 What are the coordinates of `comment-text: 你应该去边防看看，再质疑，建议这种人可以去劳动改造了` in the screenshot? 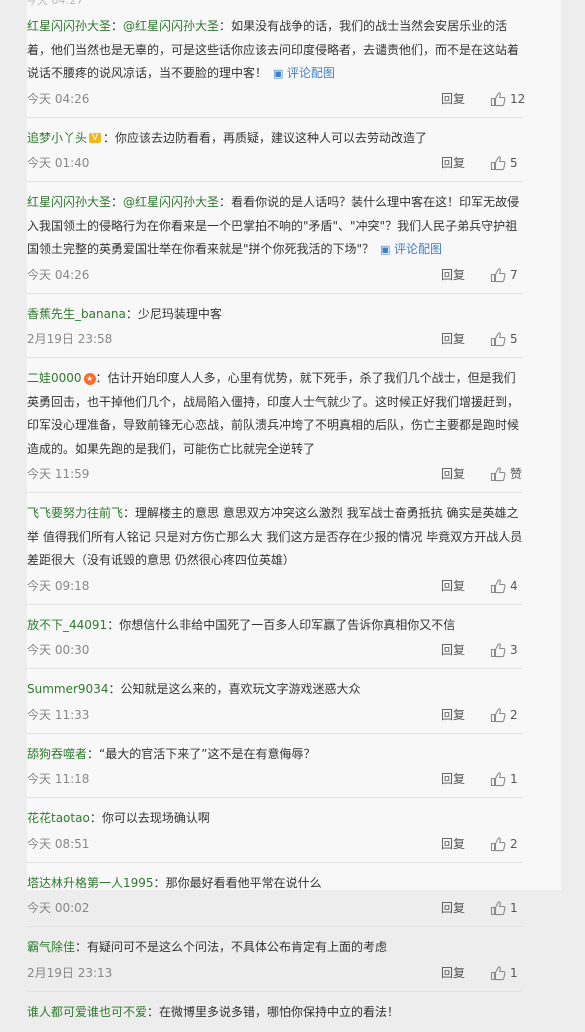 It's located at (271, 138).